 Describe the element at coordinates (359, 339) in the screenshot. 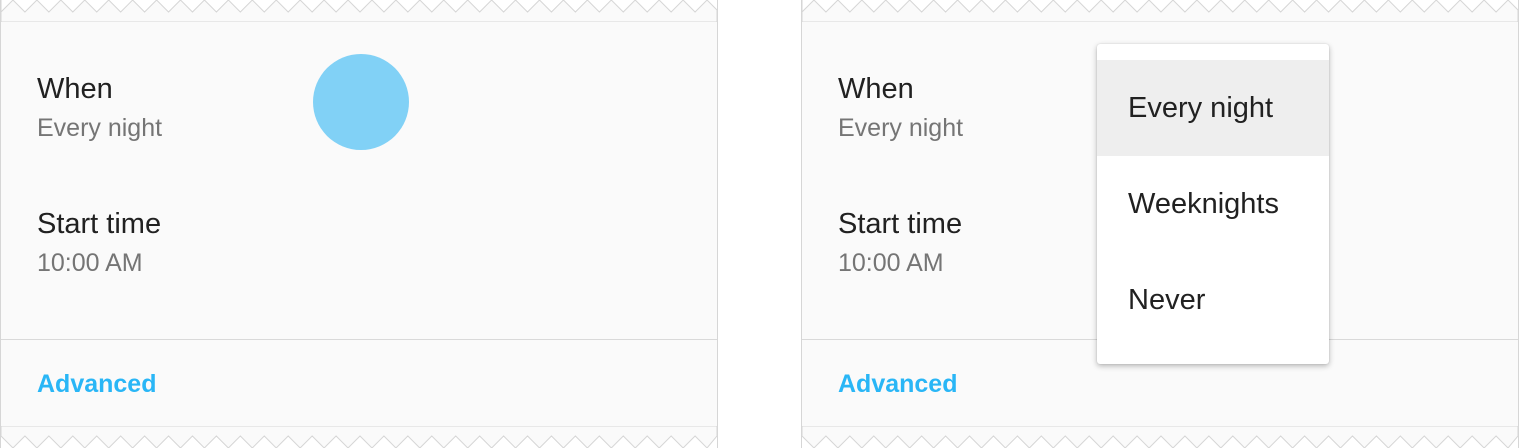

I see `divider` at that location.